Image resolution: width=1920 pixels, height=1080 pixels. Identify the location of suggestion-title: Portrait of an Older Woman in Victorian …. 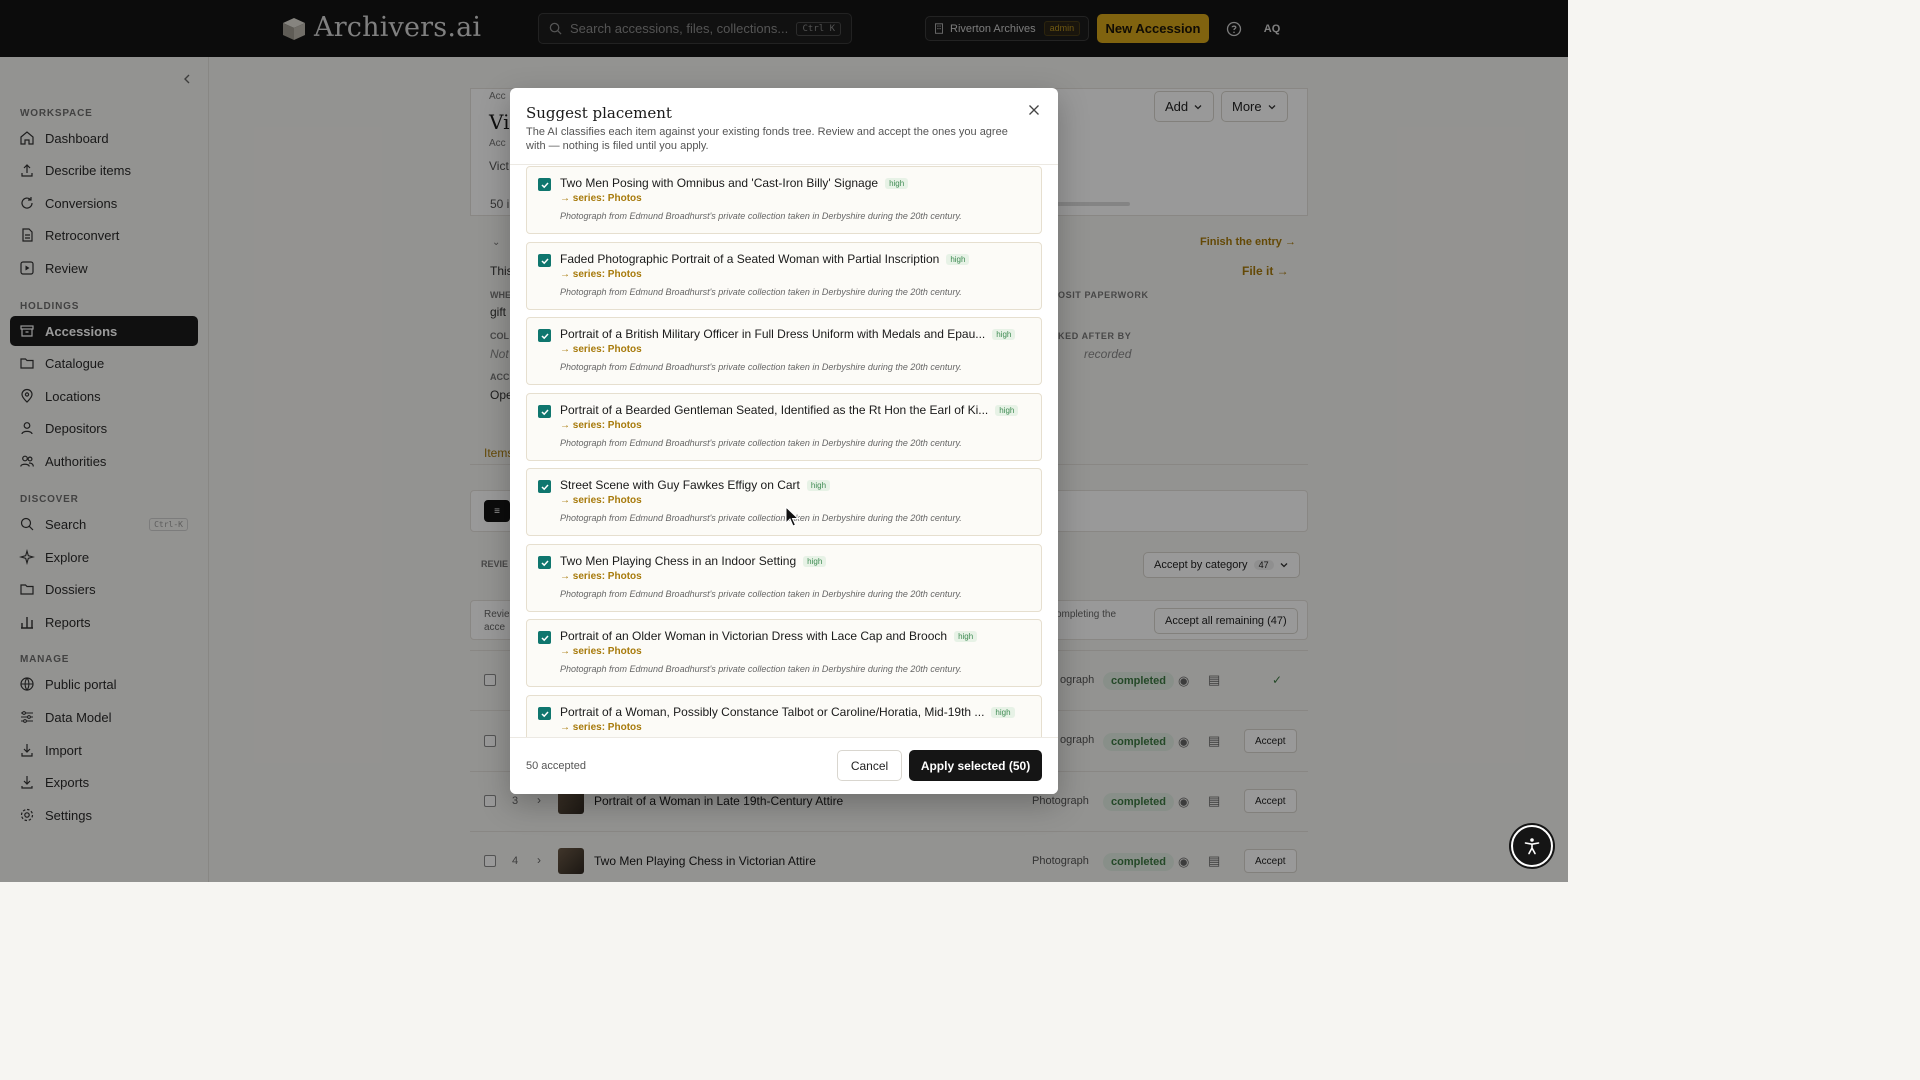
(769, 636).